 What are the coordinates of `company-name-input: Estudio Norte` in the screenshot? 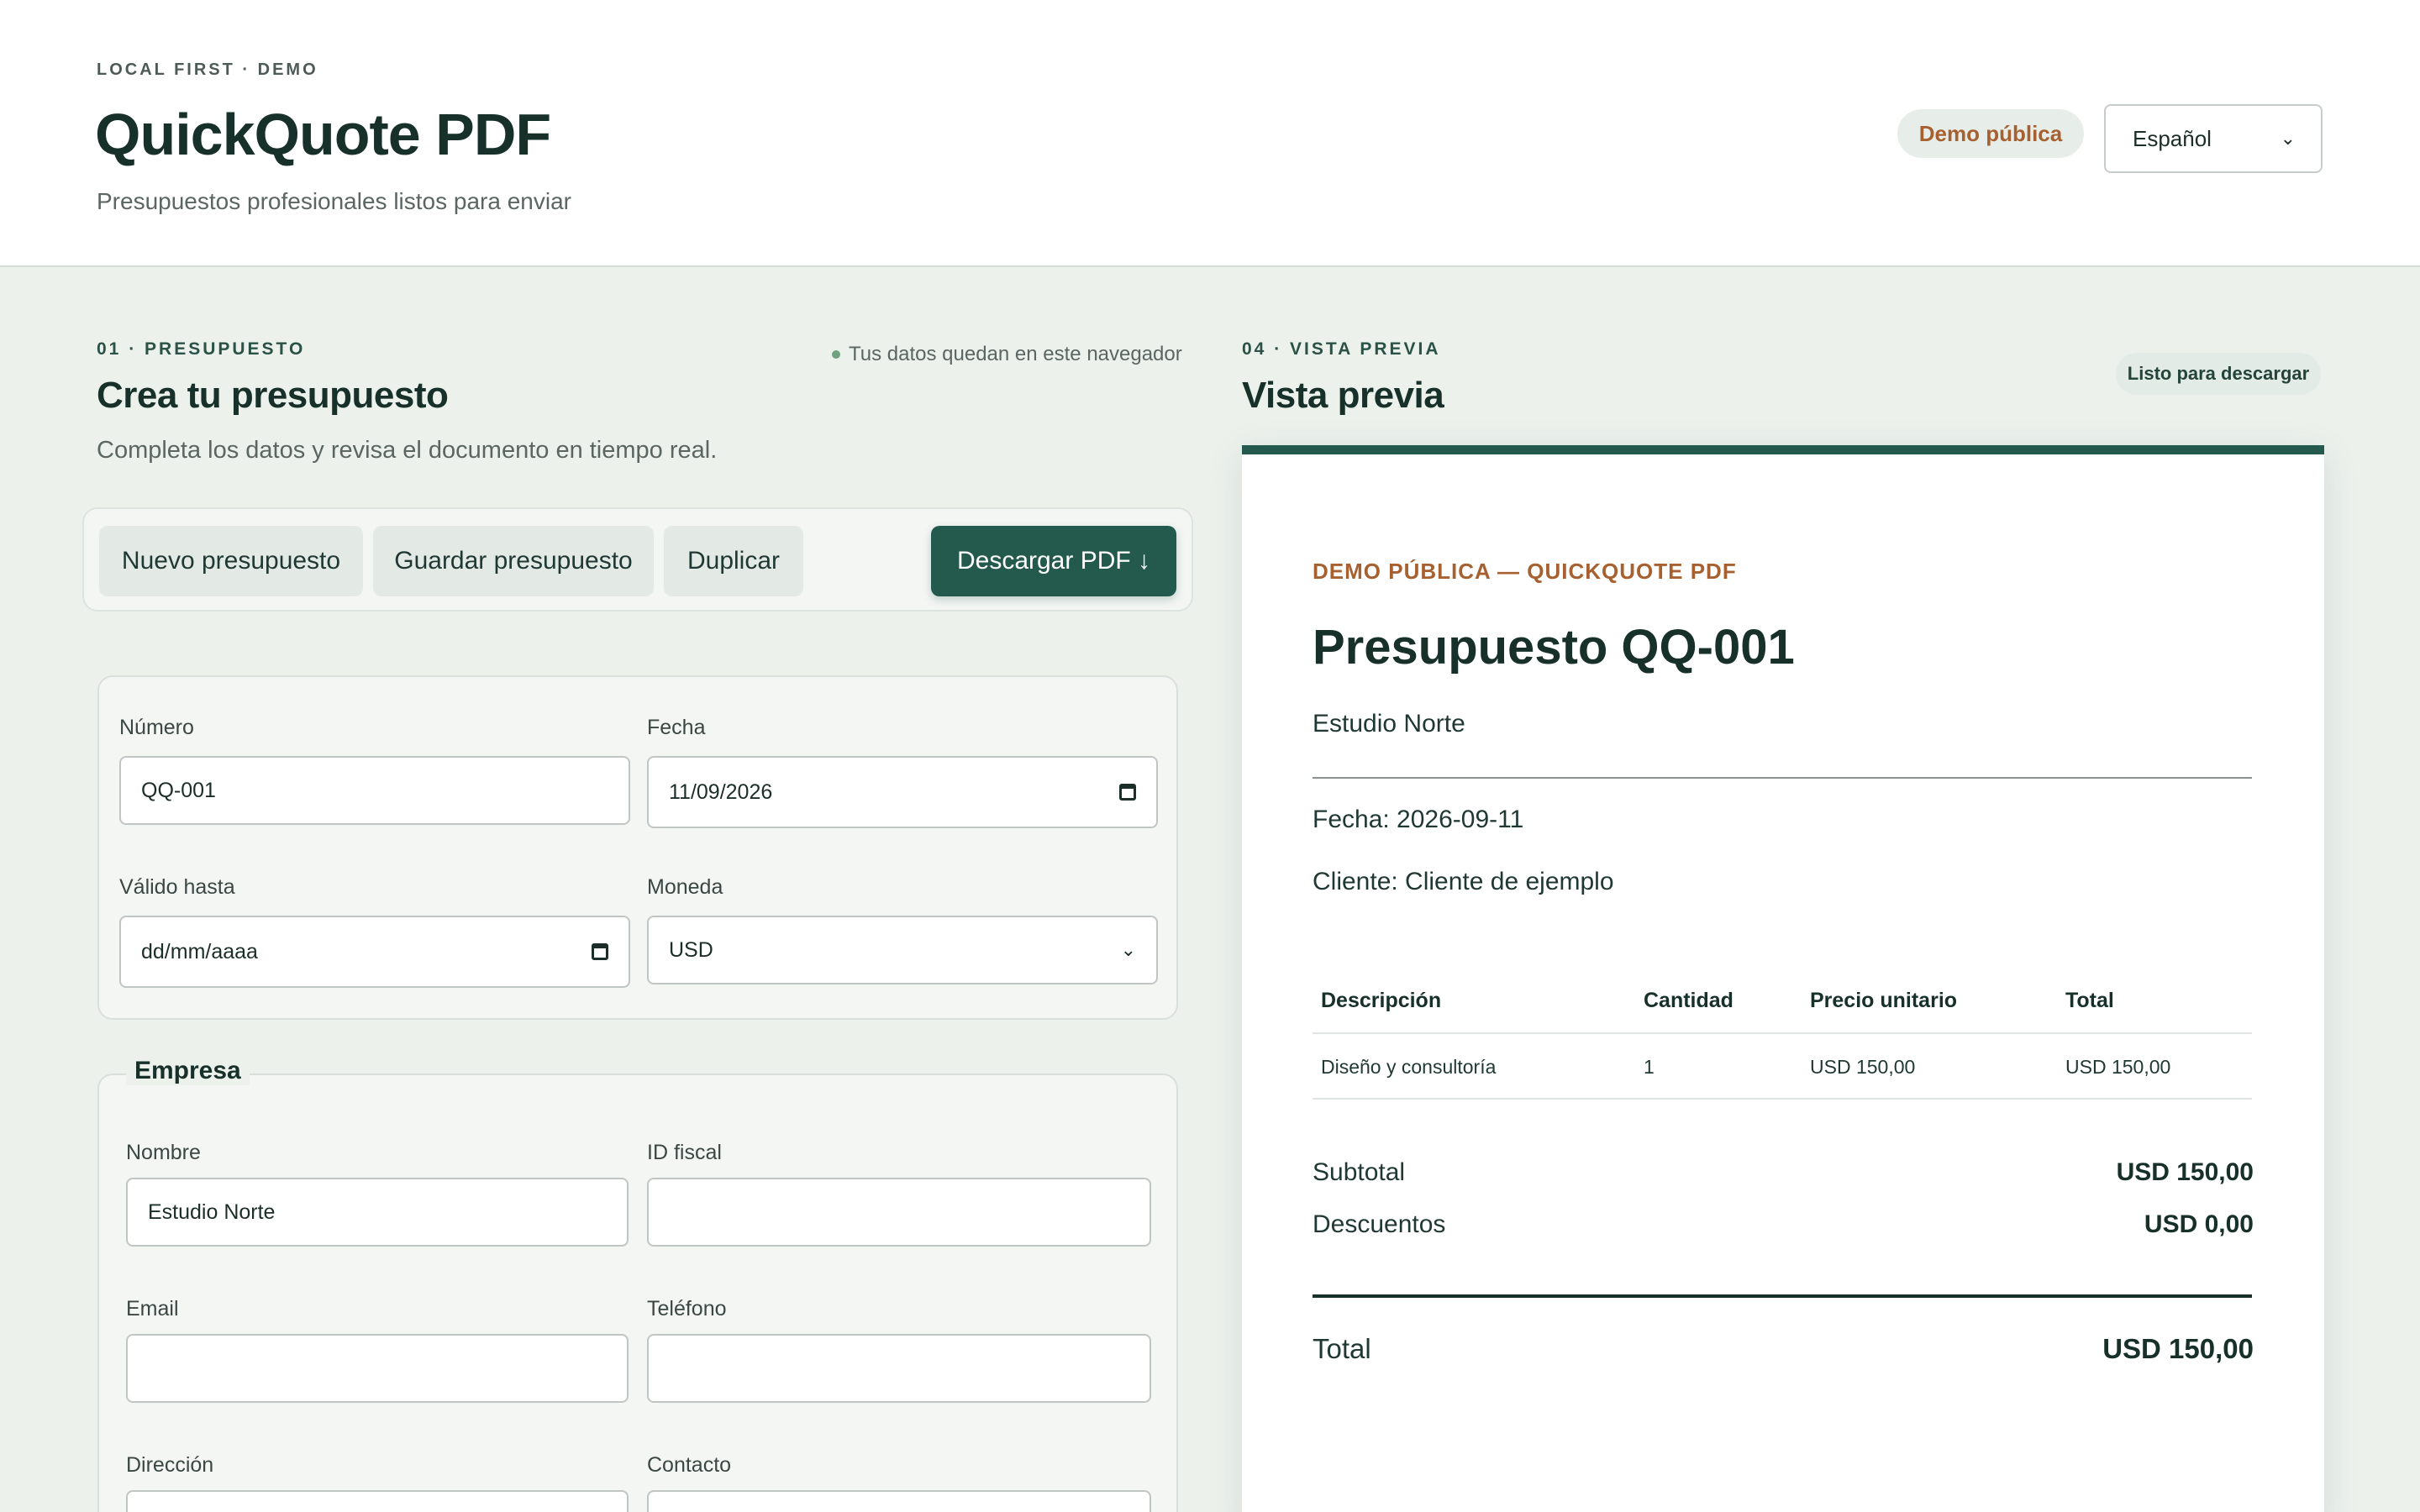 It's located at (377, 1212).